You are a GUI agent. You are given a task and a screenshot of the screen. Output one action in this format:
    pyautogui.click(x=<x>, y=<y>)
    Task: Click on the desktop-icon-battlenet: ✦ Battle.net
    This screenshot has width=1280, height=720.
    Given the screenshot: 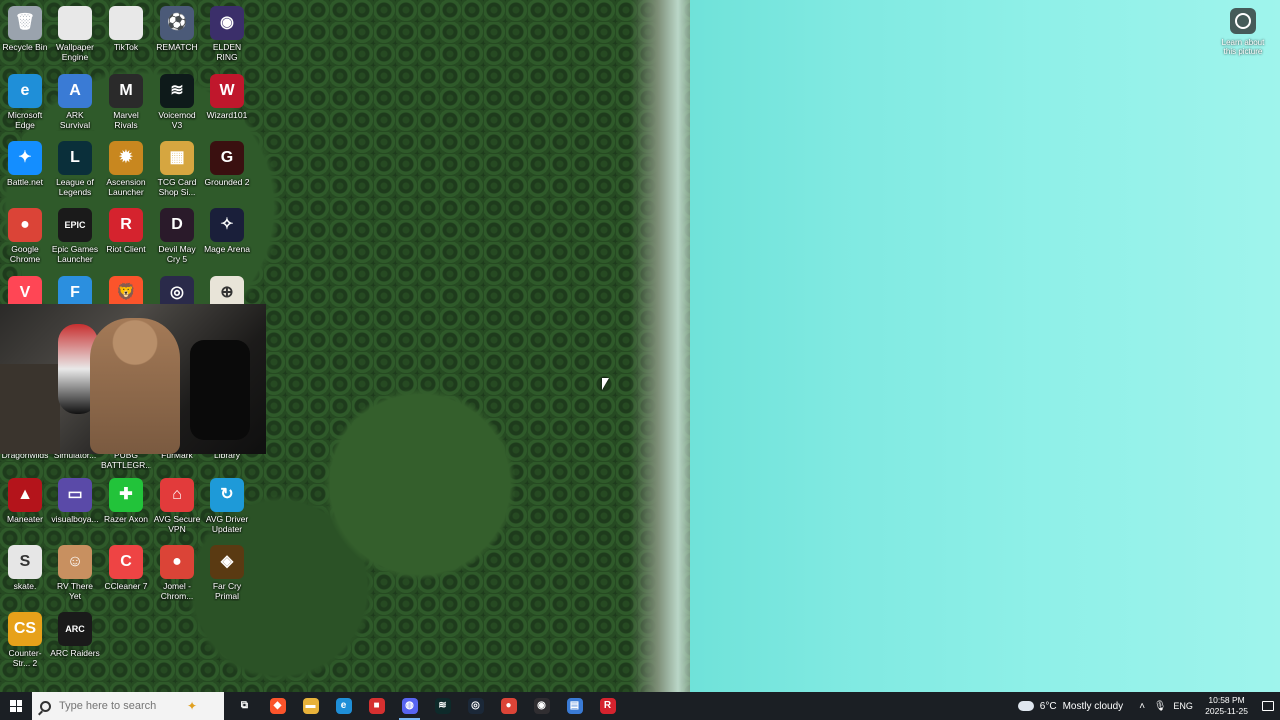 What is the action you would take?
    pyautogui.click(x=25, y=162)
    